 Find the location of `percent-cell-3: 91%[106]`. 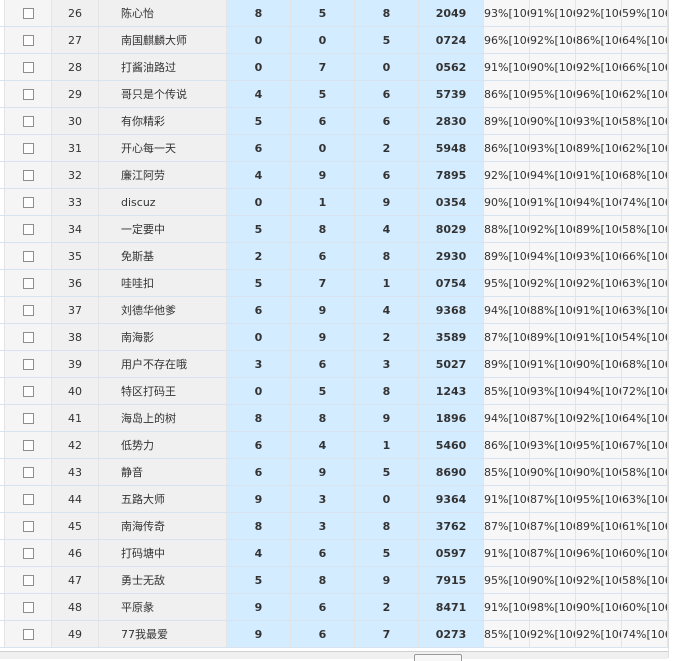

percent-cell-3: 91%[106] is located at coordinates (598, 175).